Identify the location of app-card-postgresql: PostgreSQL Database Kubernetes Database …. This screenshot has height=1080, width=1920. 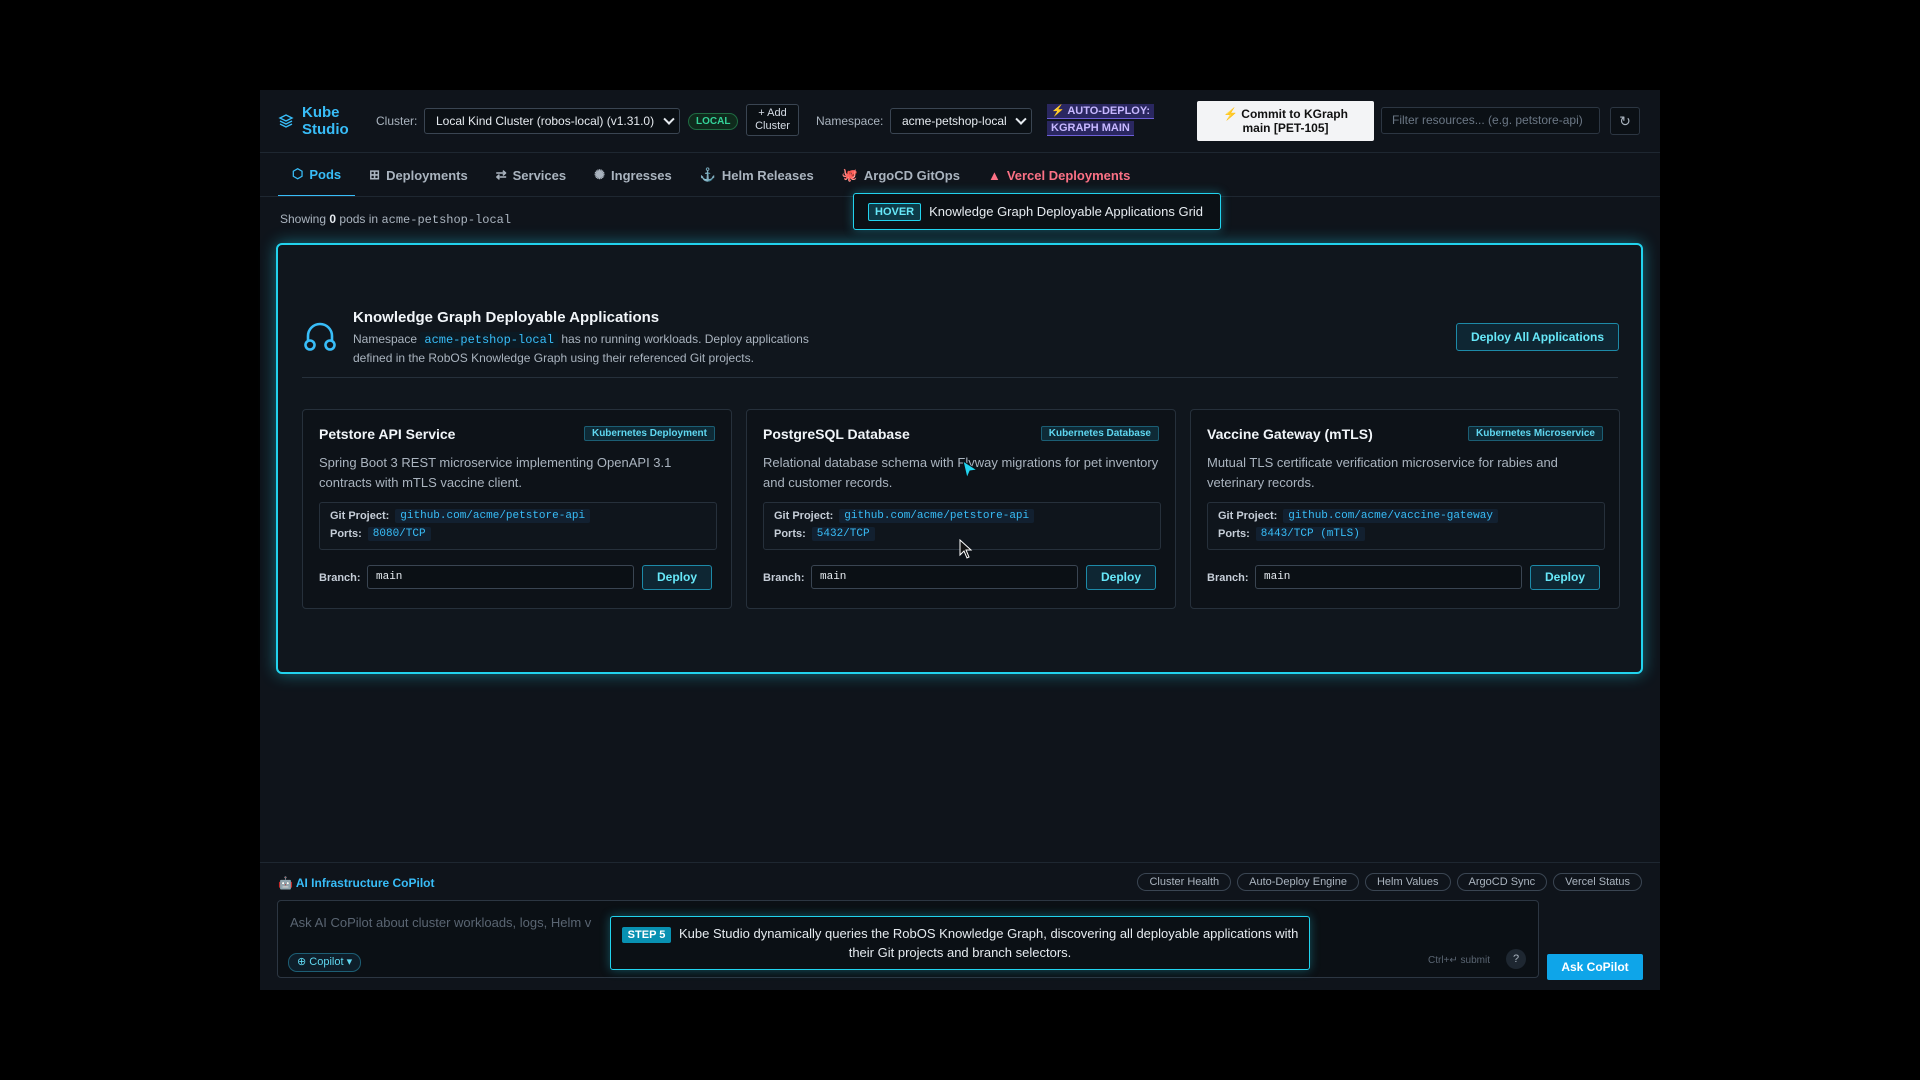
(961, 509).